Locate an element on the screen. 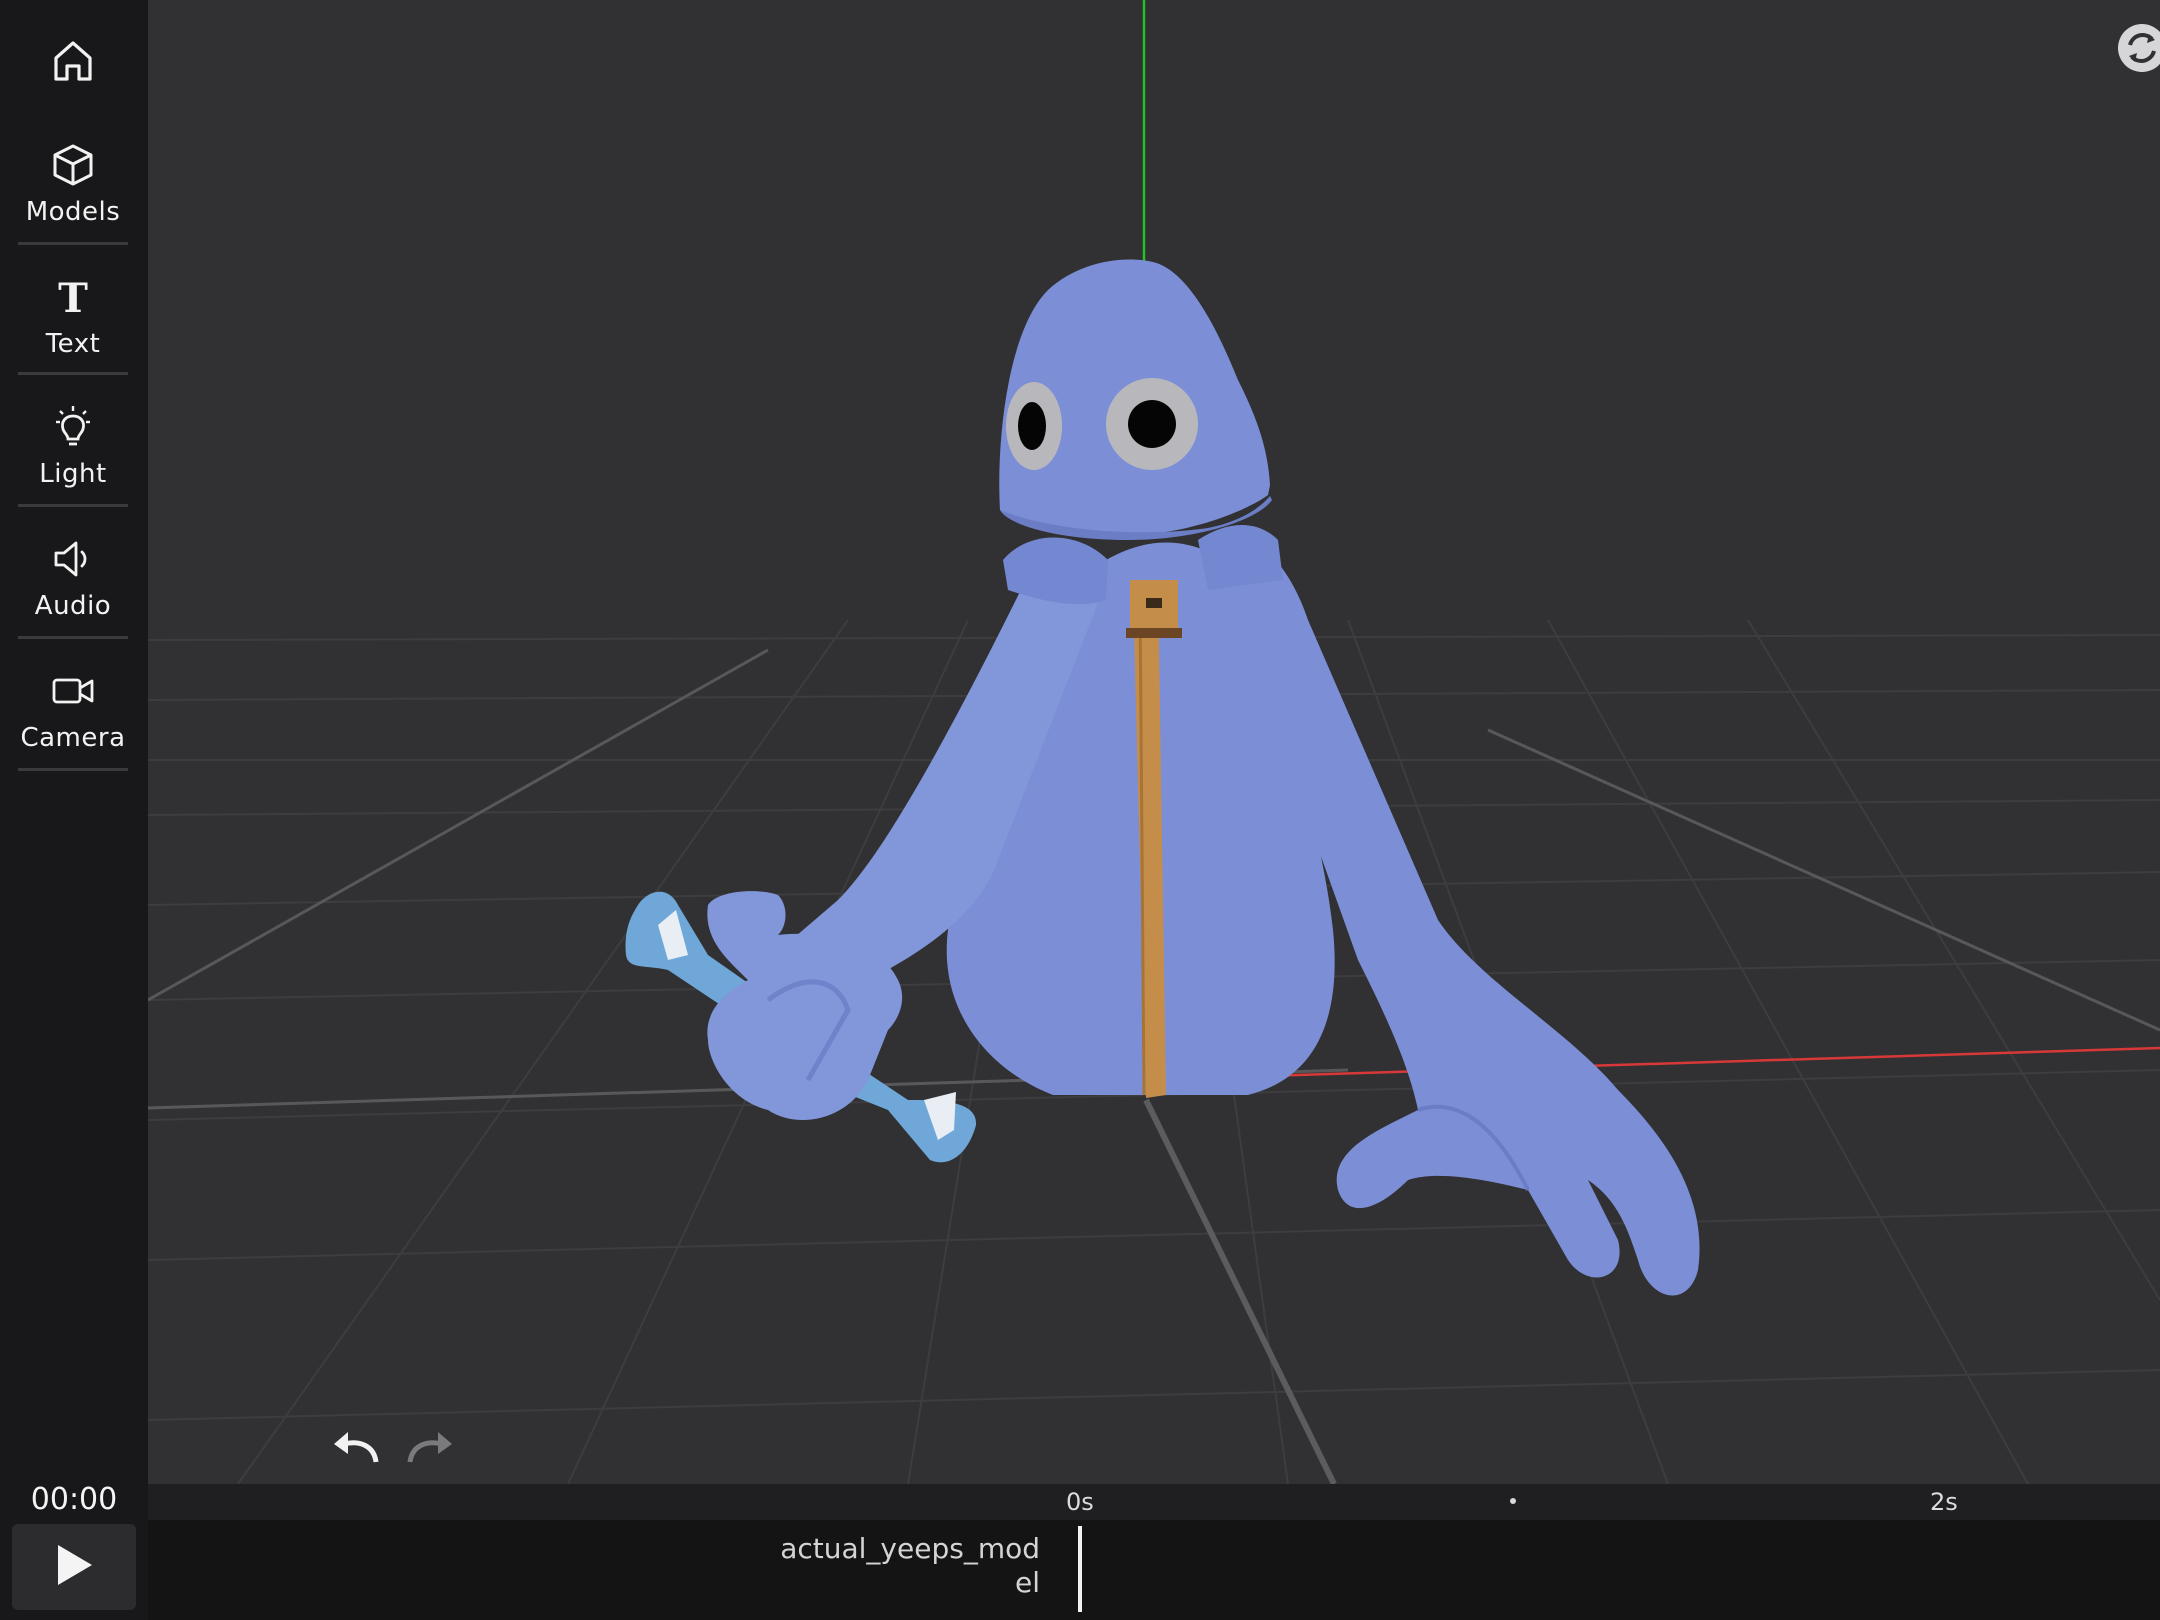  home-icon is located at coordinates (73, 61).